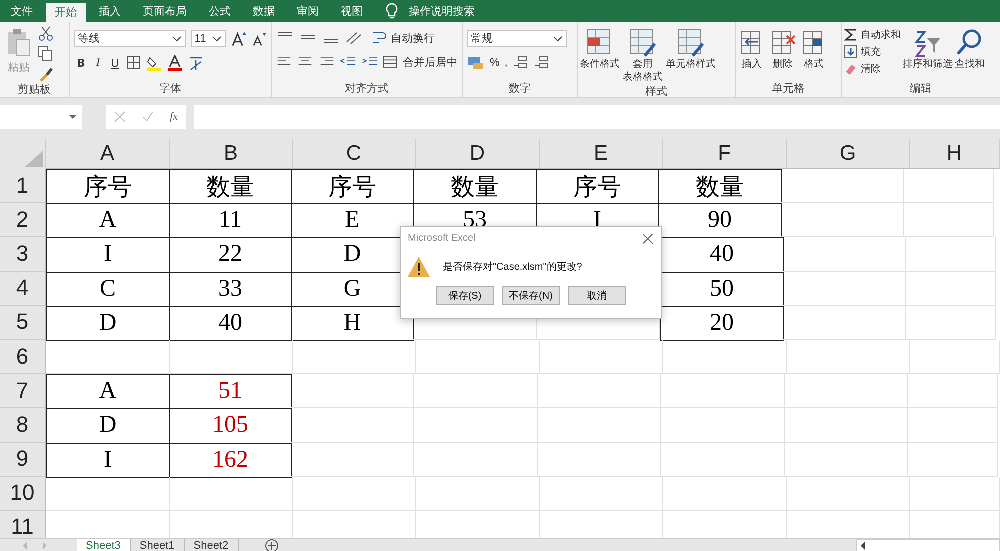 This screenshot has height=551, width=1000. Describe the element at coordinates (220, 11) in the screenshot. I see `ribbon-tab: 公式` at that location.